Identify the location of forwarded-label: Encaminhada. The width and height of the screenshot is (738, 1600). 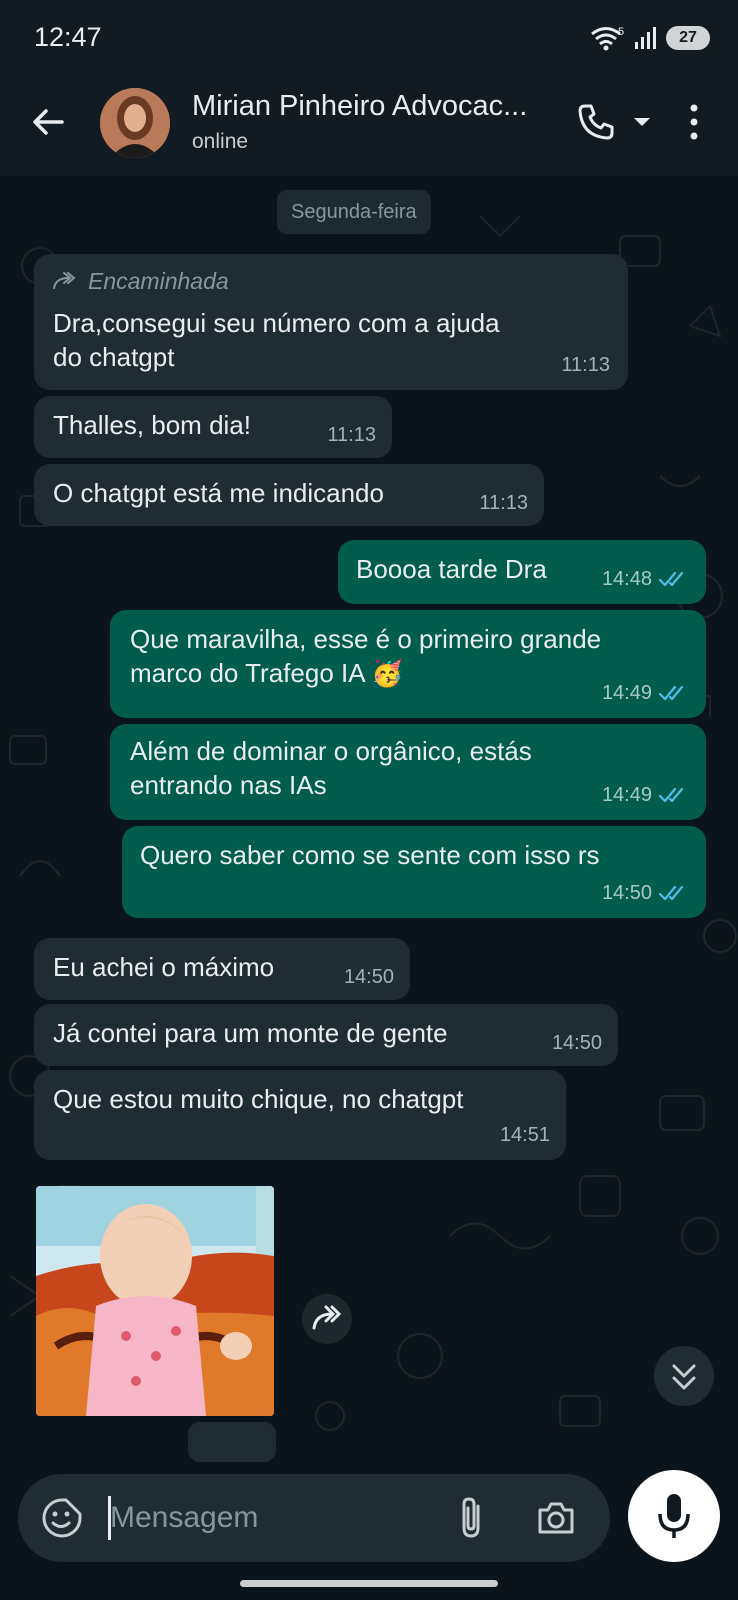
(140, 281).